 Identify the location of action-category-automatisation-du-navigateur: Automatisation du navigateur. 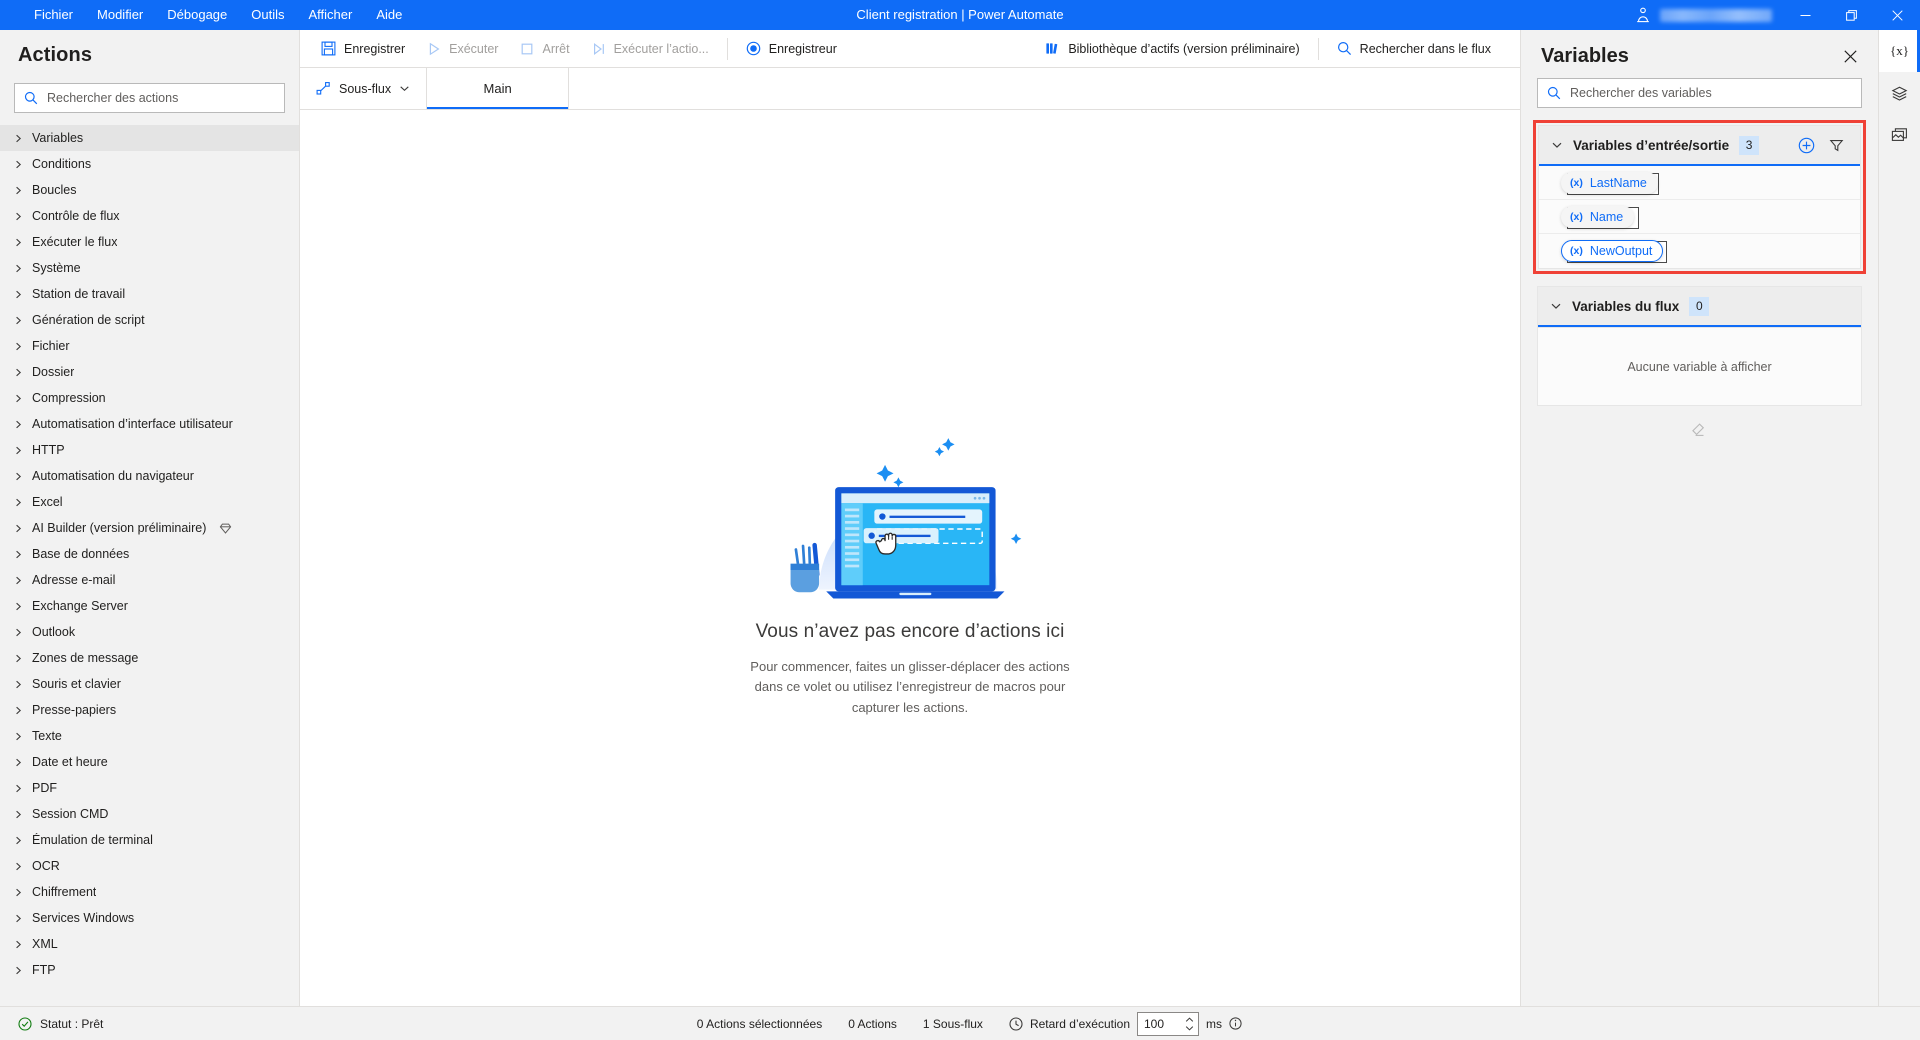
(149, 476).